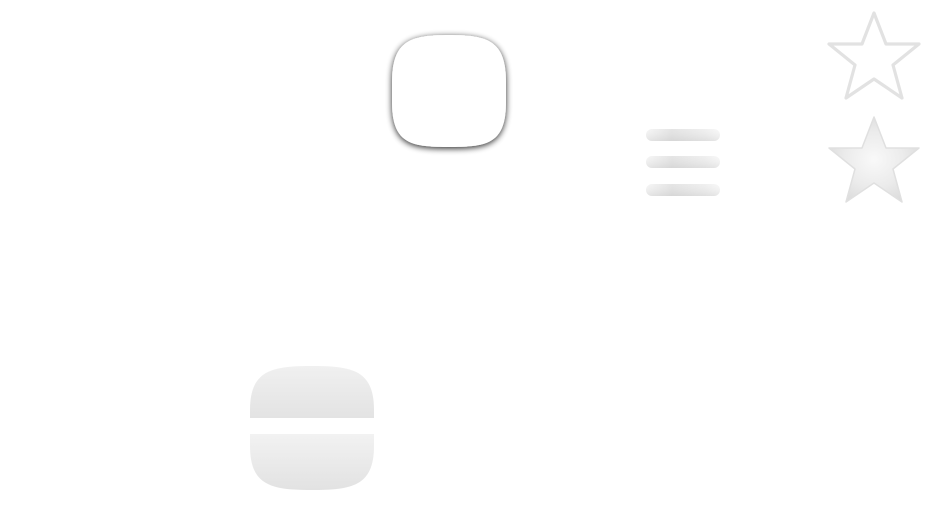 The width and height of the screenshot is (927, 511). I want to click on star-filled-icon, so click(874, 159).